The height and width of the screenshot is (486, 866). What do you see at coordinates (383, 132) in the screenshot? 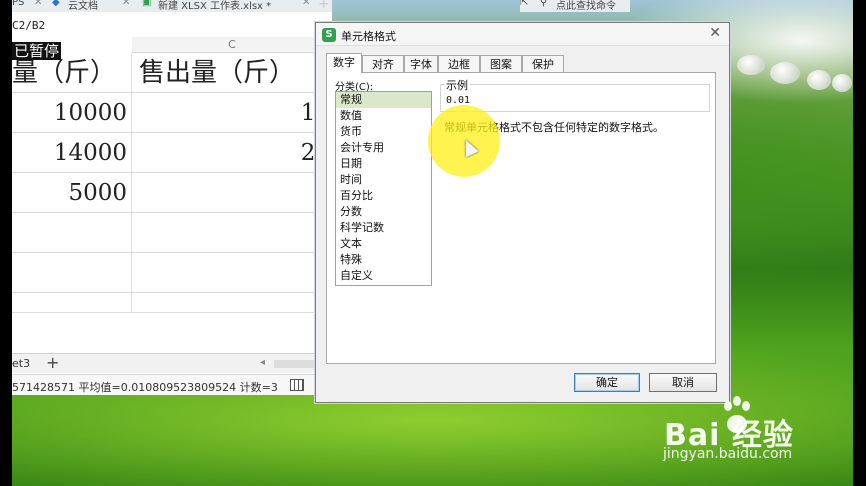
I see `category-item-currency: 货币` at bounding box center [383, 132].